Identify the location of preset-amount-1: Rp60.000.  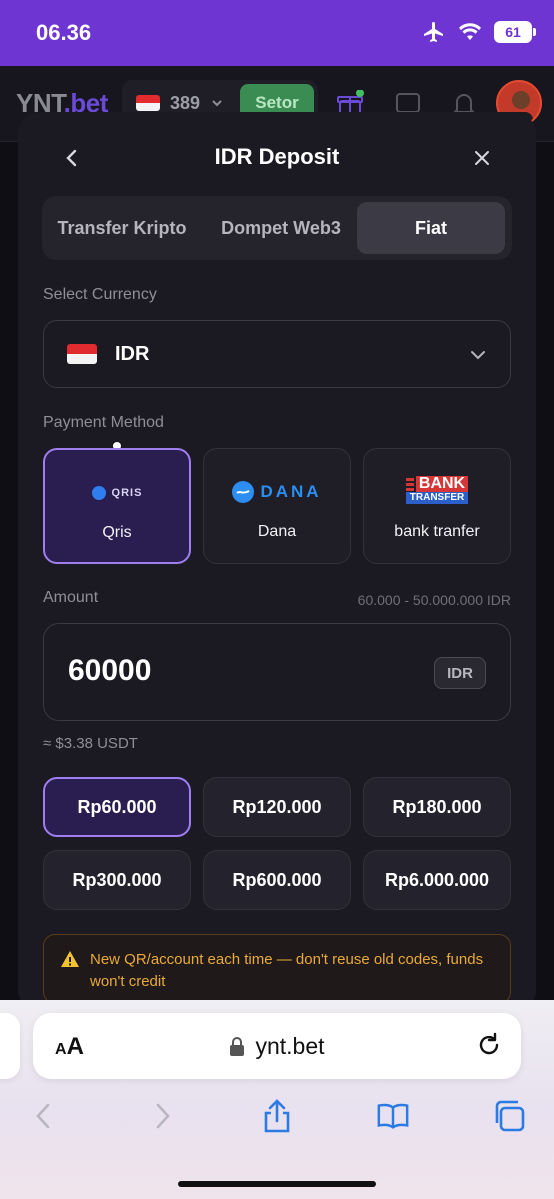
(117, 807).